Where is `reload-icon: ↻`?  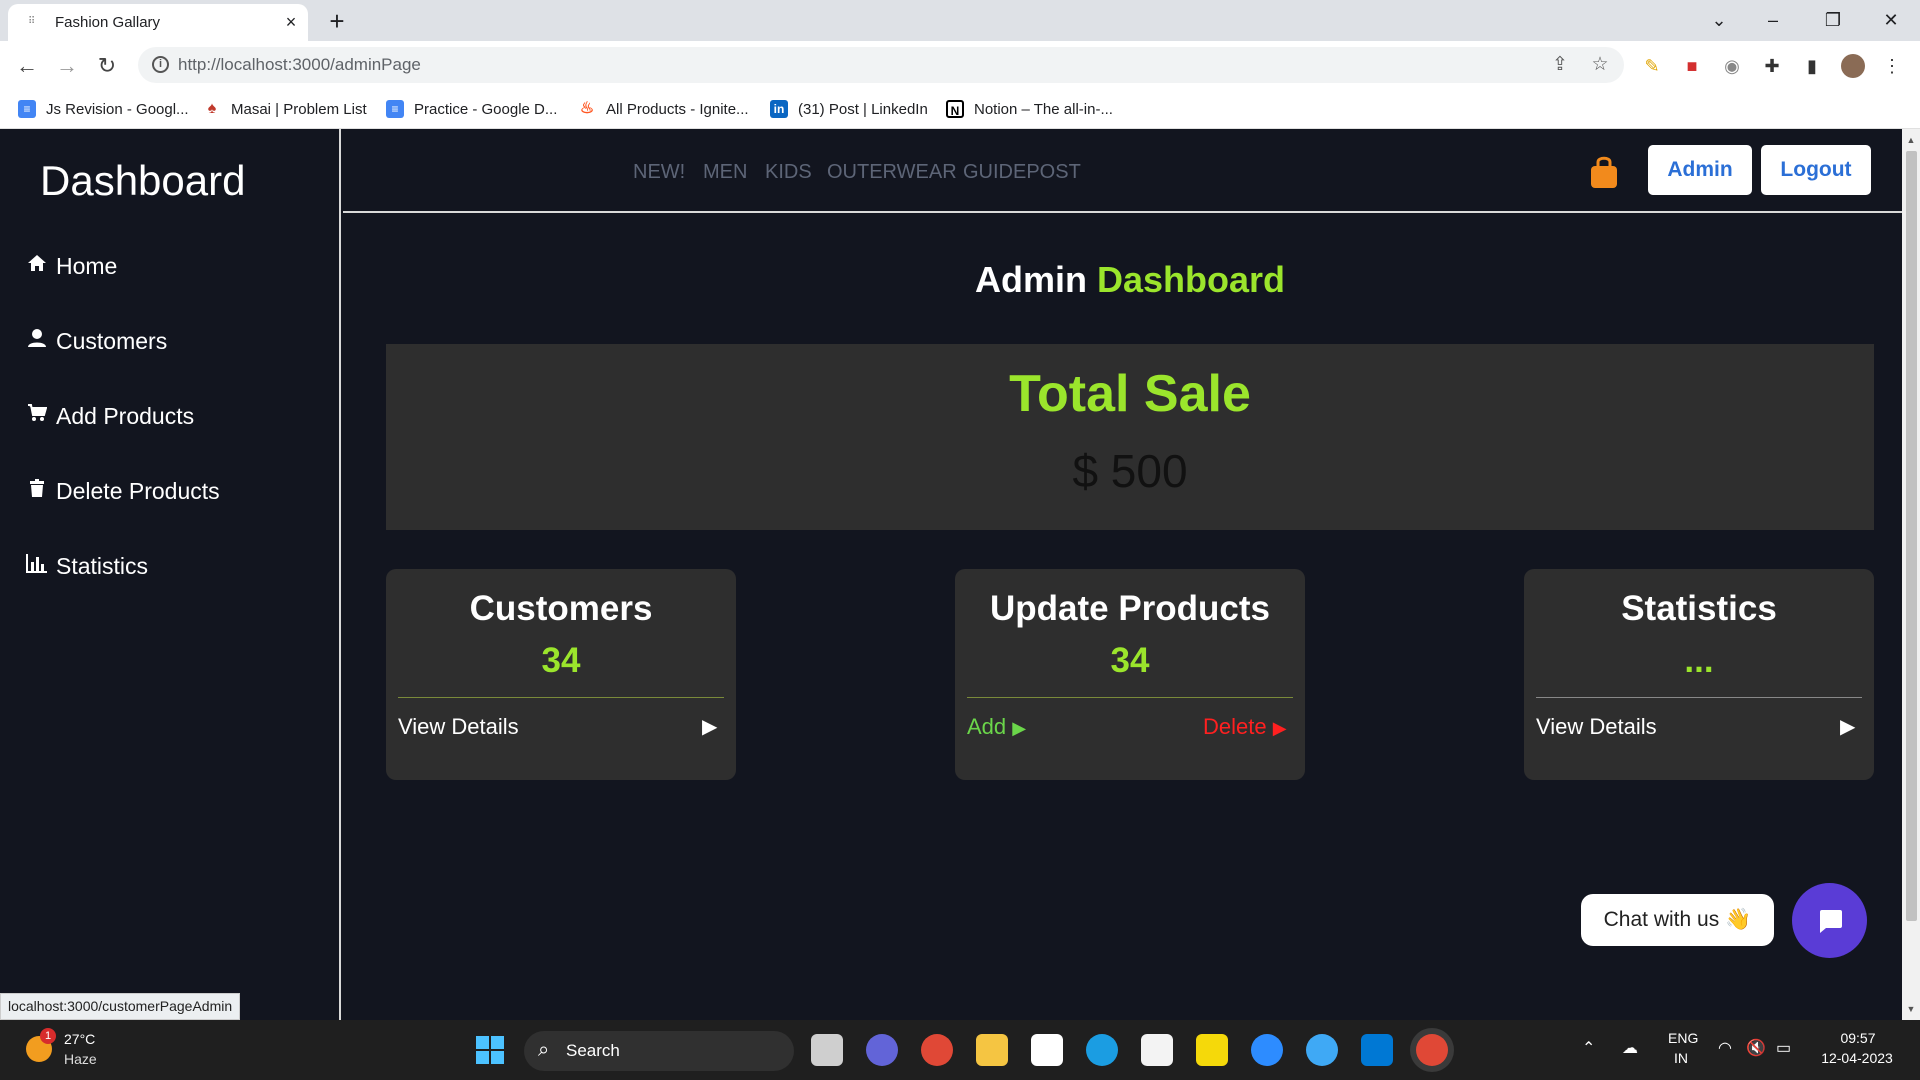 reload-icon: ↻ is located at coordinates (107, 66).